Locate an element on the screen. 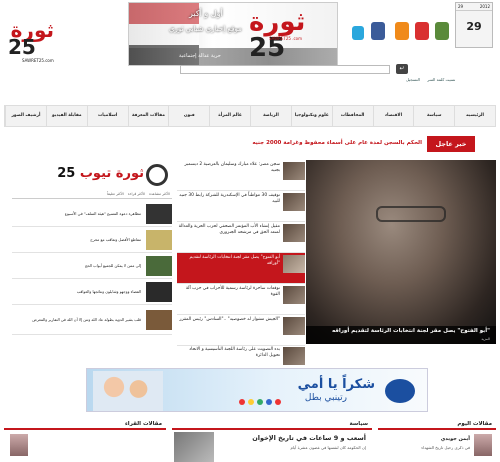 The height and width of the screenshot is (462, 500). todays-articles-title: مقالات اليوم is located at coordinates (437, 424).